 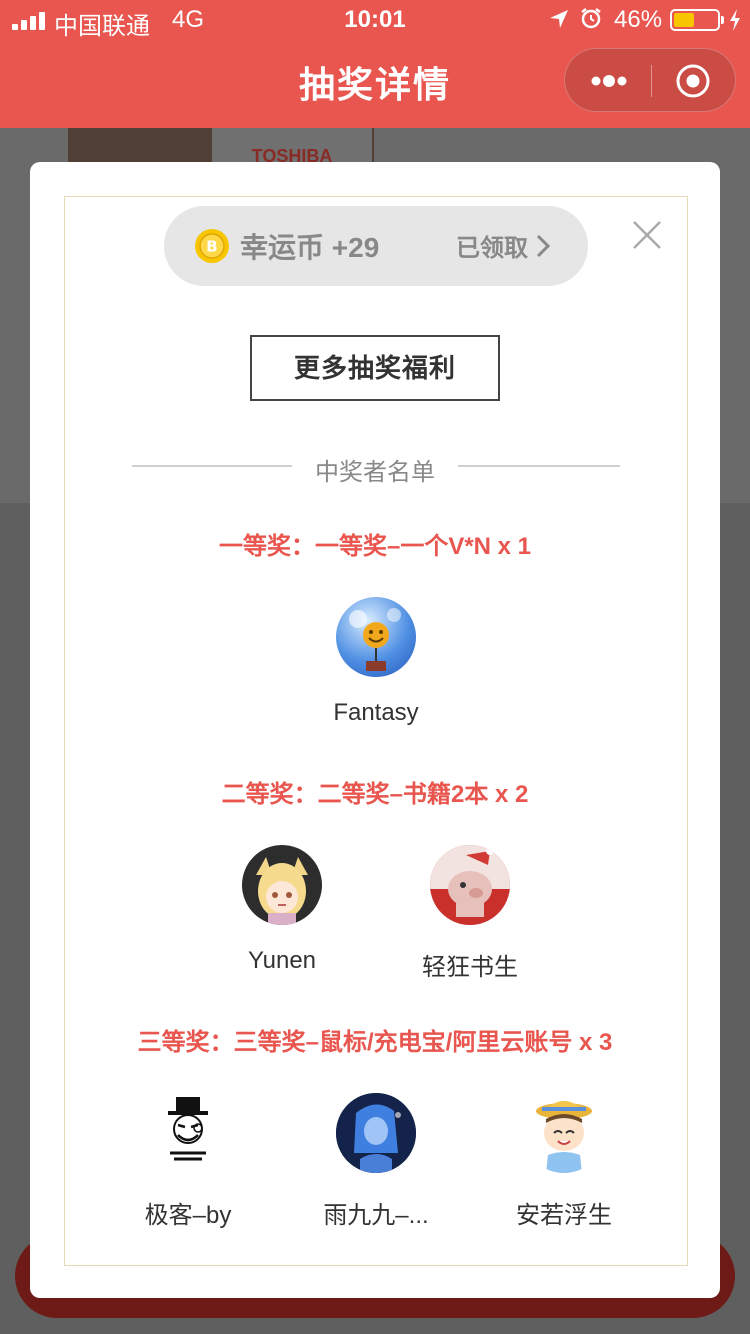 I want to click on lucky-coin-amount: 幸运币 +29, so click(x=310, y=247).